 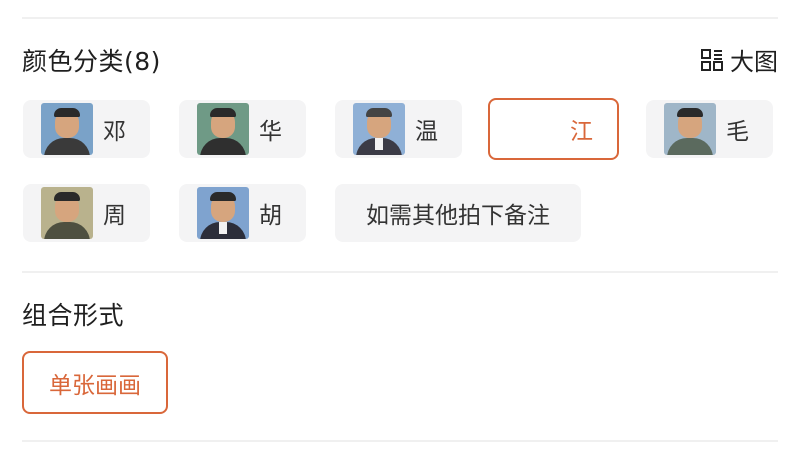 What do you see at coordinates (114, 216) in the screenshot?
I see `color-option-label: 周` at bounding box center [114, 216].